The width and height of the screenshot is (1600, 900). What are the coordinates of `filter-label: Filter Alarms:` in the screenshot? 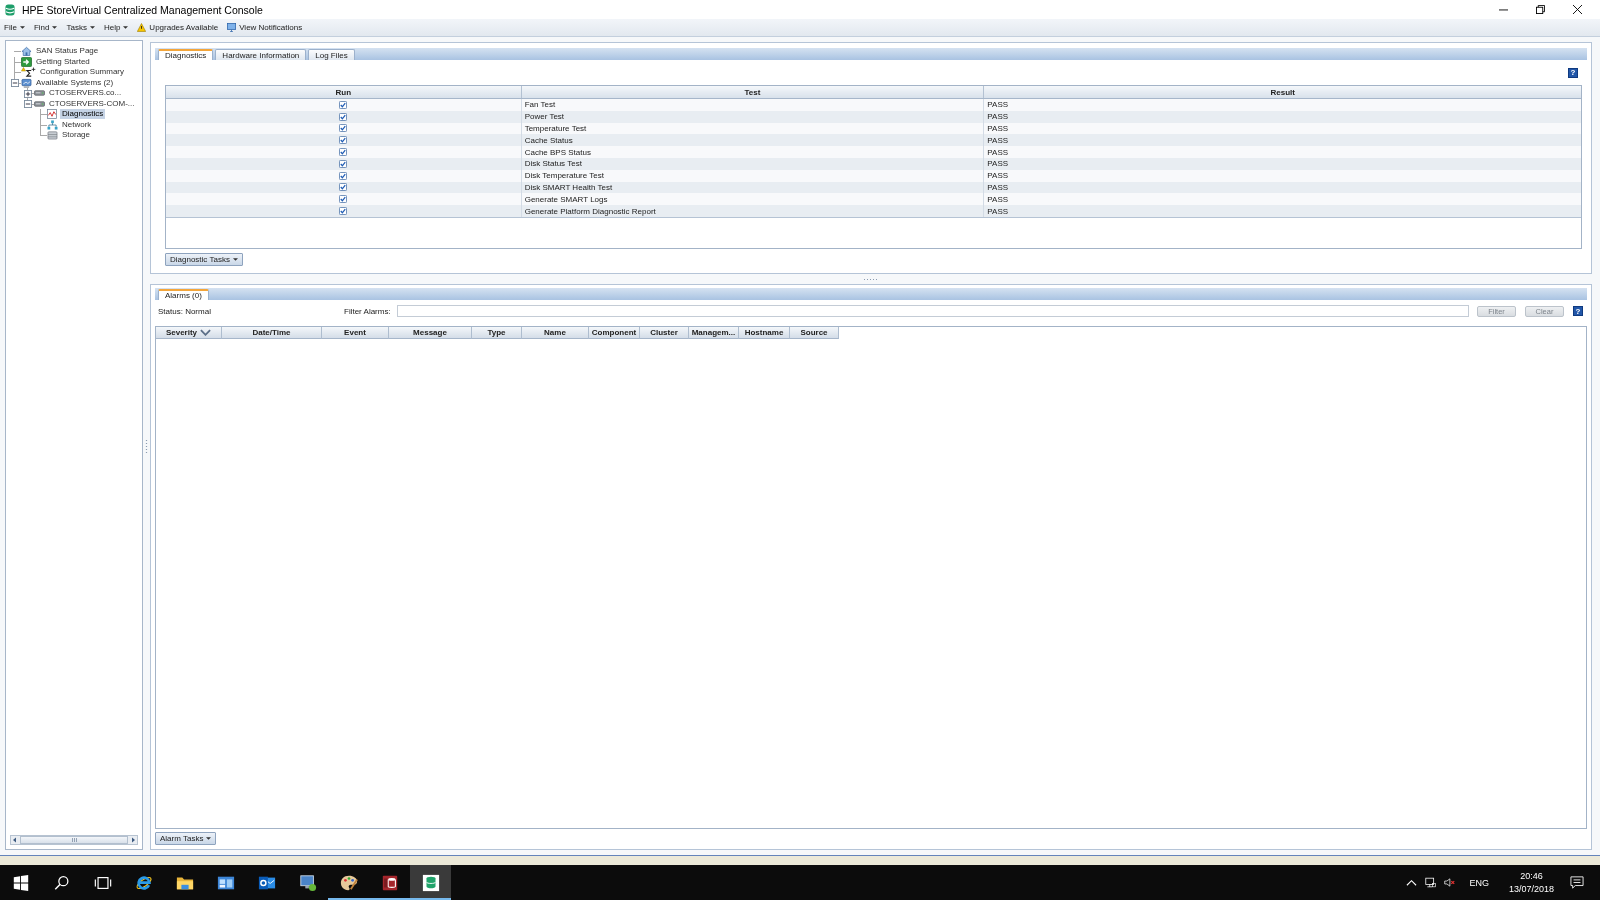 It's located at (367, 311).